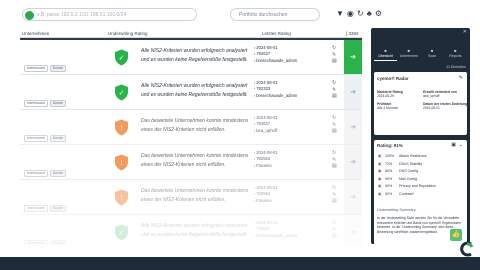  Describe the element at coordinates (461, 145) in the screenshot. I see `expand-icon: ⌄` at that location.